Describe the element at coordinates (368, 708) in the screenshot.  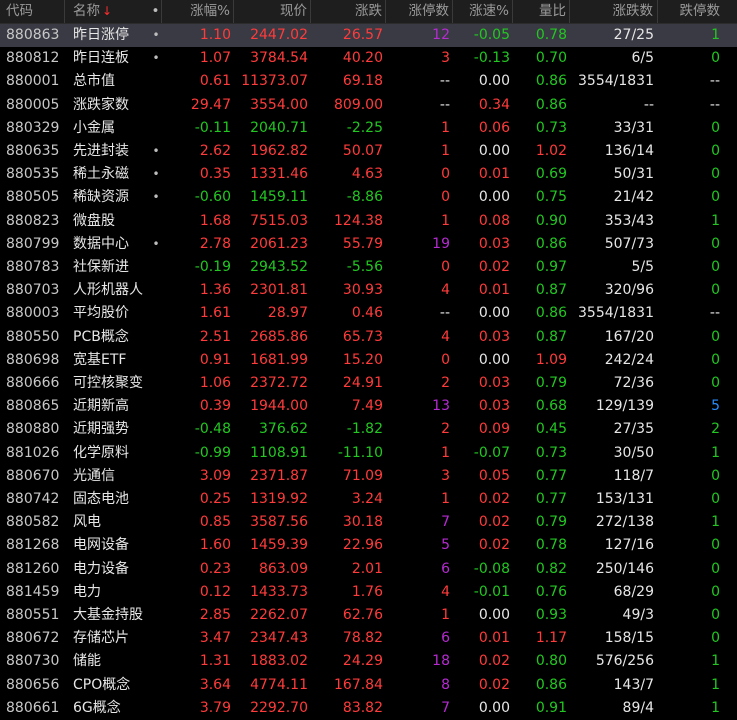
I see `table-row: 880661 6G概念 3.79 2292.70 83.82 7 0.00 0.91 89/4 1` at that location.